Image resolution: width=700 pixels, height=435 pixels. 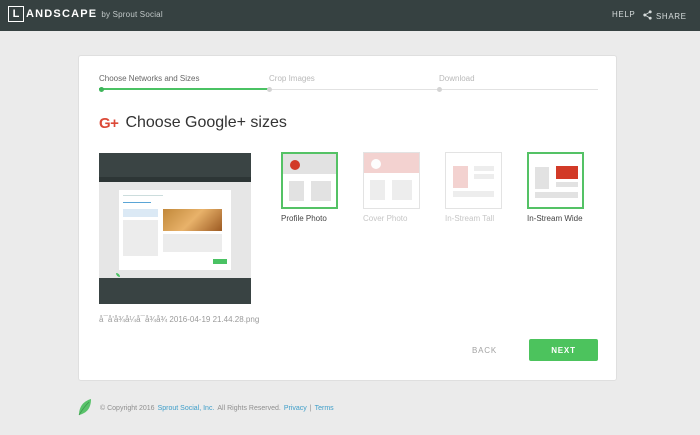 What do you see at coordinates (350, 15) in the screenshot?
I see `top-bar: L ANDSCAPE by Sprout Social HELP SHARE` at bounding box center [350, 15].